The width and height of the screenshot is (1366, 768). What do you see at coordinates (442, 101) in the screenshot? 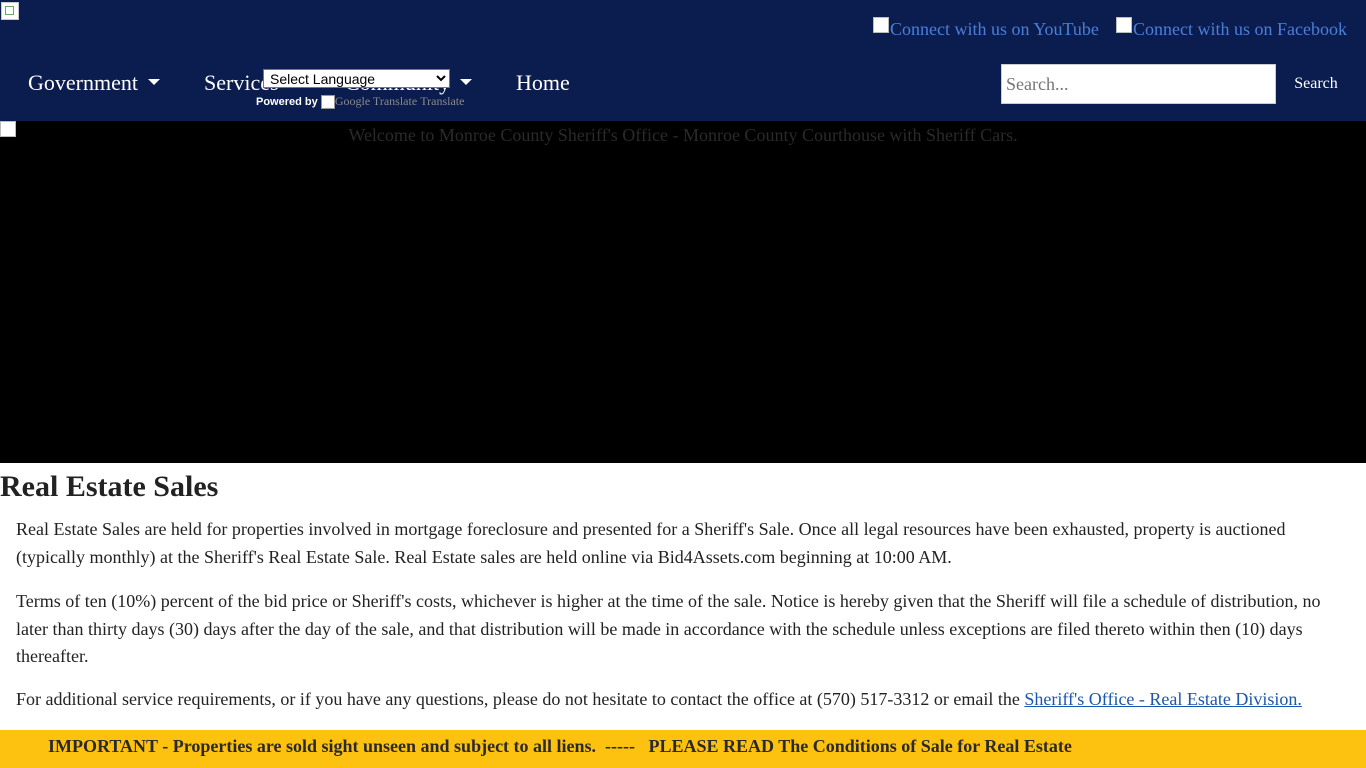
I see `translate-label: Translate` at bounding box center [442, 101].